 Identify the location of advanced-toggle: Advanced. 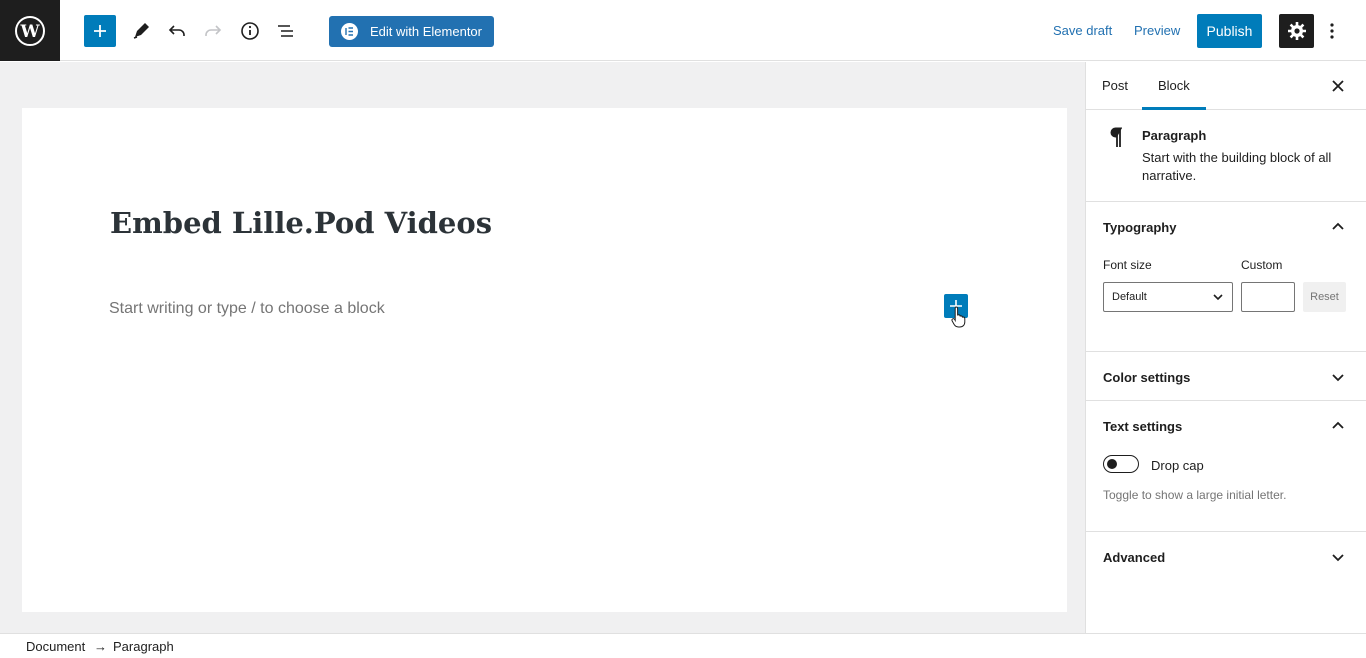
(1134, 557).